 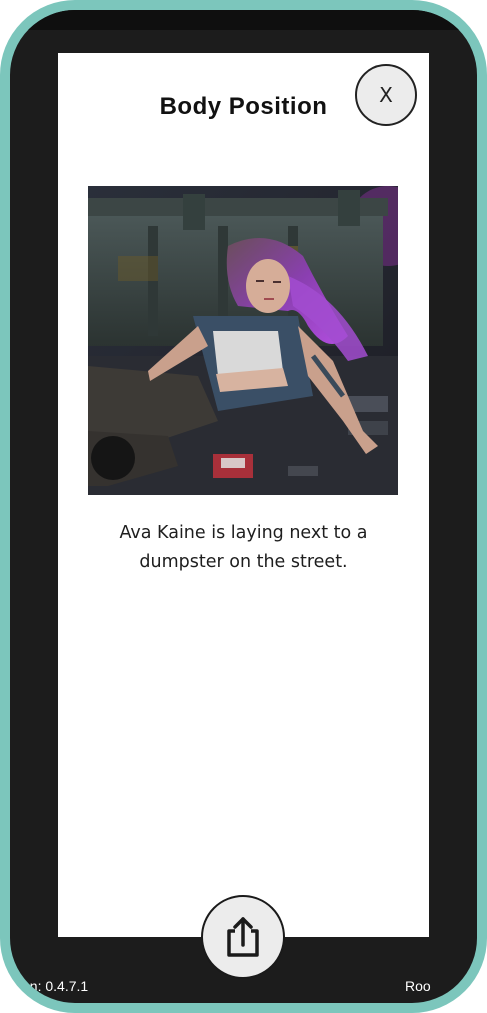 I want to click on share-icon, so click(x=243, y=937).